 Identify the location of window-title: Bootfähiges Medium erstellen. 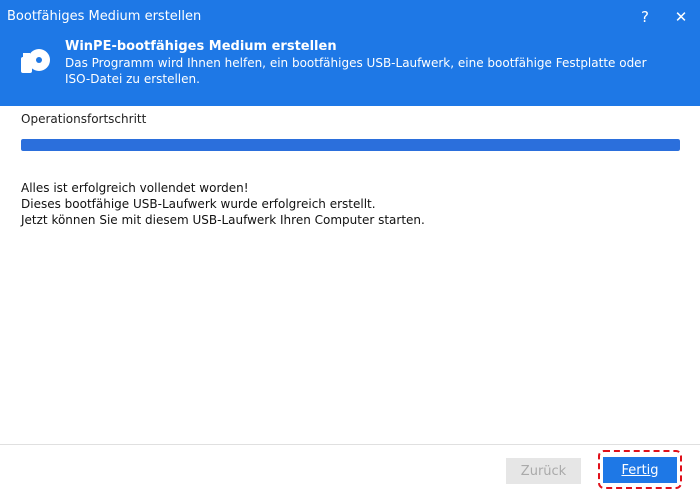
(104, 16).